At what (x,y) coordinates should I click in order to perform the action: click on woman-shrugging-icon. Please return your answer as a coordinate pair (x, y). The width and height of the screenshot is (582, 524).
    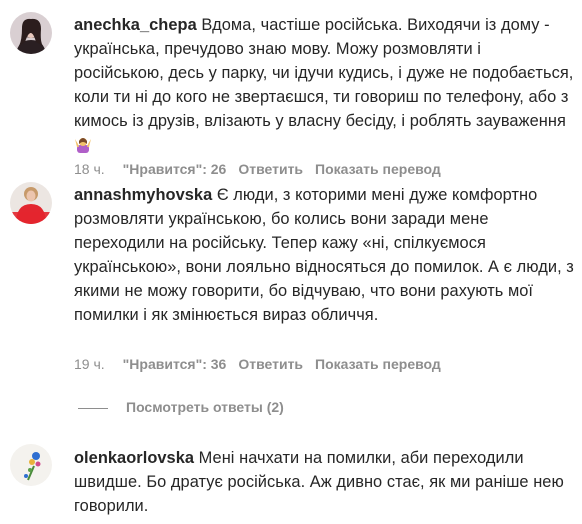
    Looking at the image, I should click on (83, 144).